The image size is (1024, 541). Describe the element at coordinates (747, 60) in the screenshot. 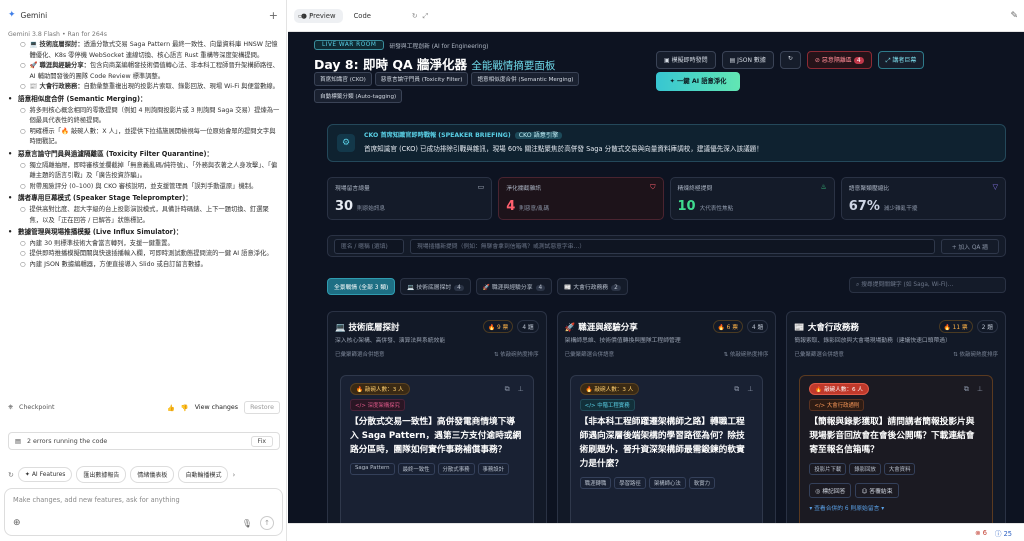

I see `json-button: ▤ JSON 數據` at that location.